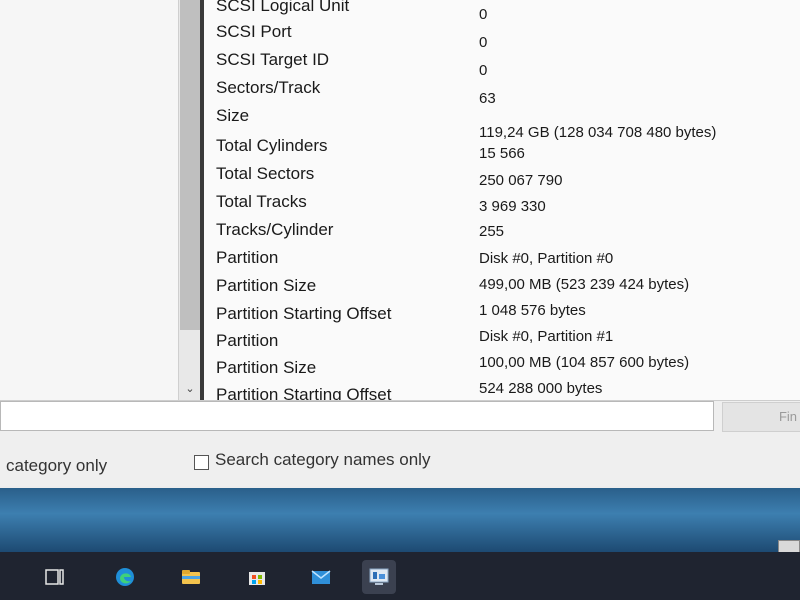 The image size is (800, 600). Describe the element at coordinates (502, 11) in the screenshot. I see `list-item: SCSI Logical Unit 0` at that location.